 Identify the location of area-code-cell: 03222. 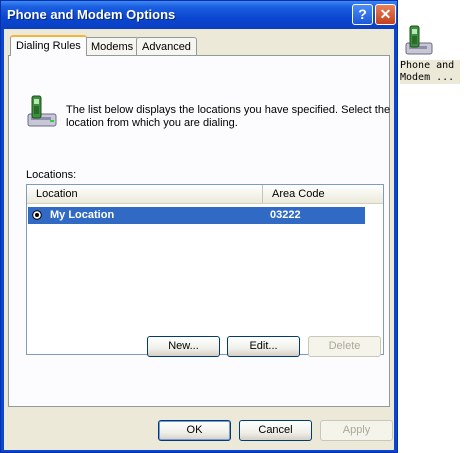
(285, 215).